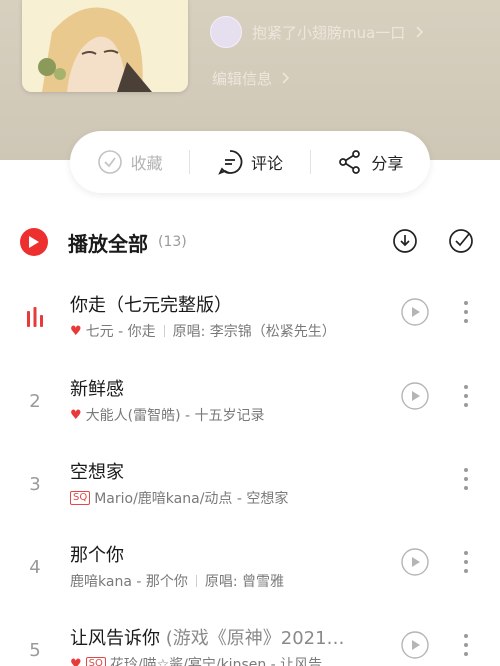 This screenshot has width=500, height=666. What do you see at coordinates (350, 162) in the screenshot?
I see `share-icon` at bounding box center [350, 162].